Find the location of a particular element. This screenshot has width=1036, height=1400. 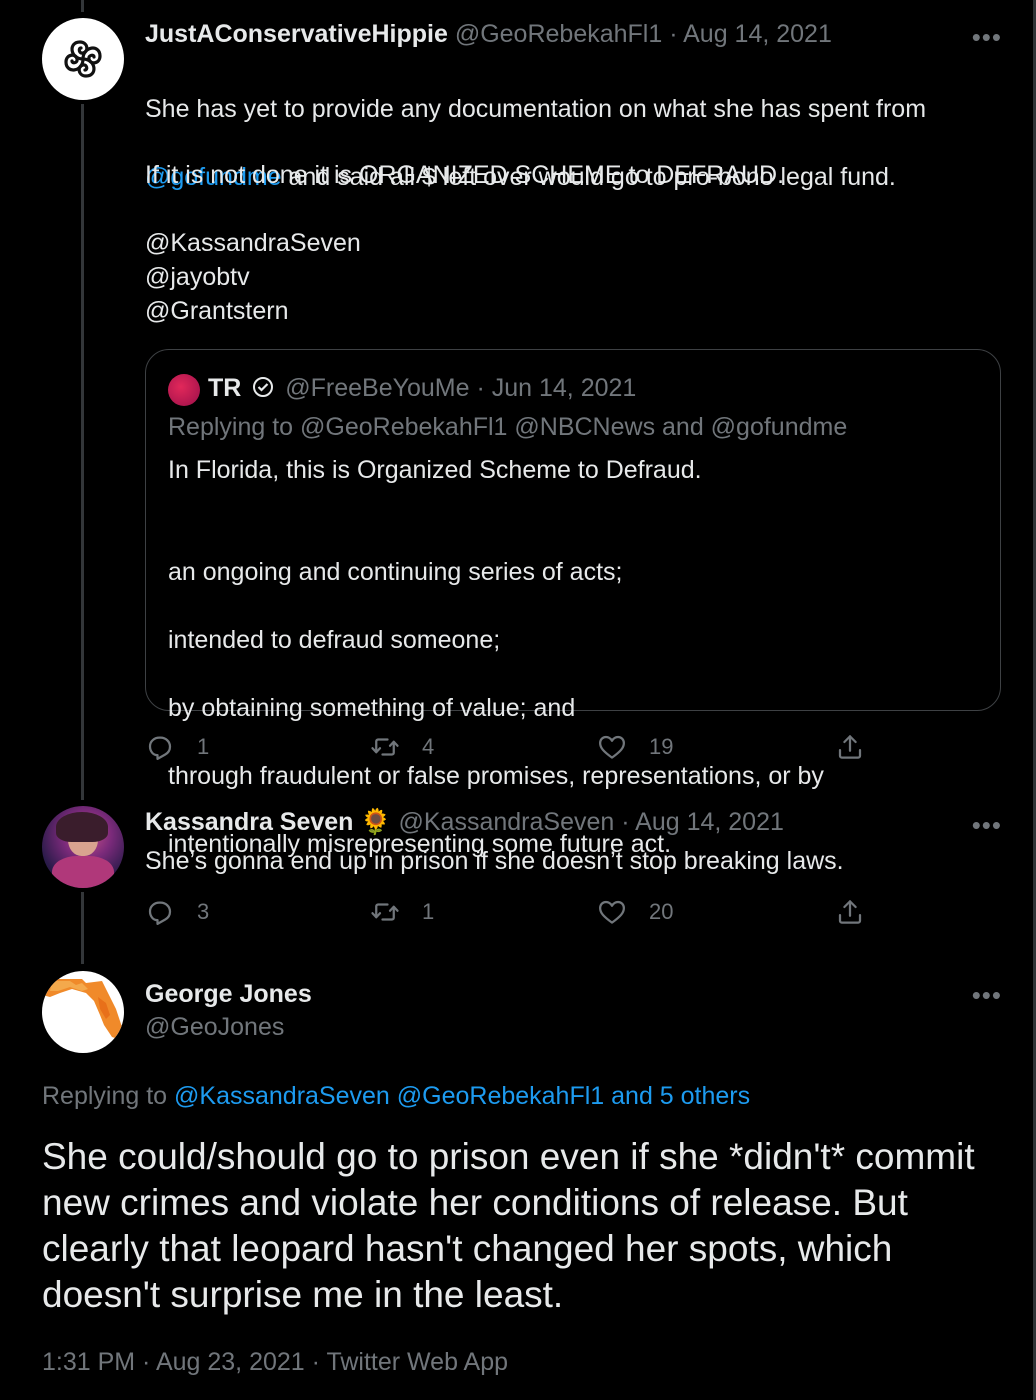

like-button: 19 is located at coordinates (635, 747).